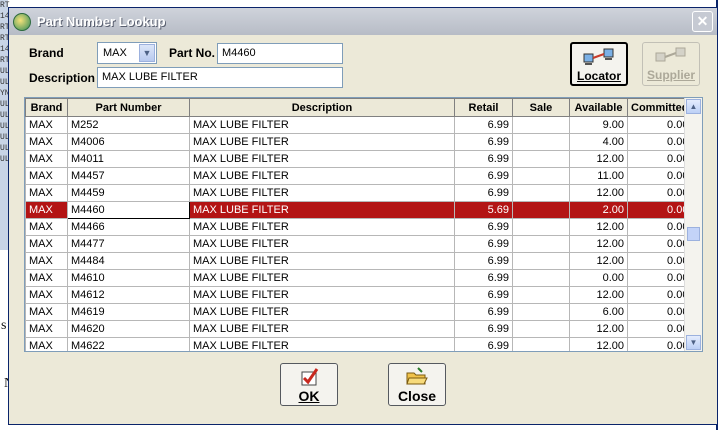 This screenshot has width=728, height=430. What do you see at coordinates (599, 64) in the screenshot?
I see `locator-button: Locator` at bounding box center [599, 64].